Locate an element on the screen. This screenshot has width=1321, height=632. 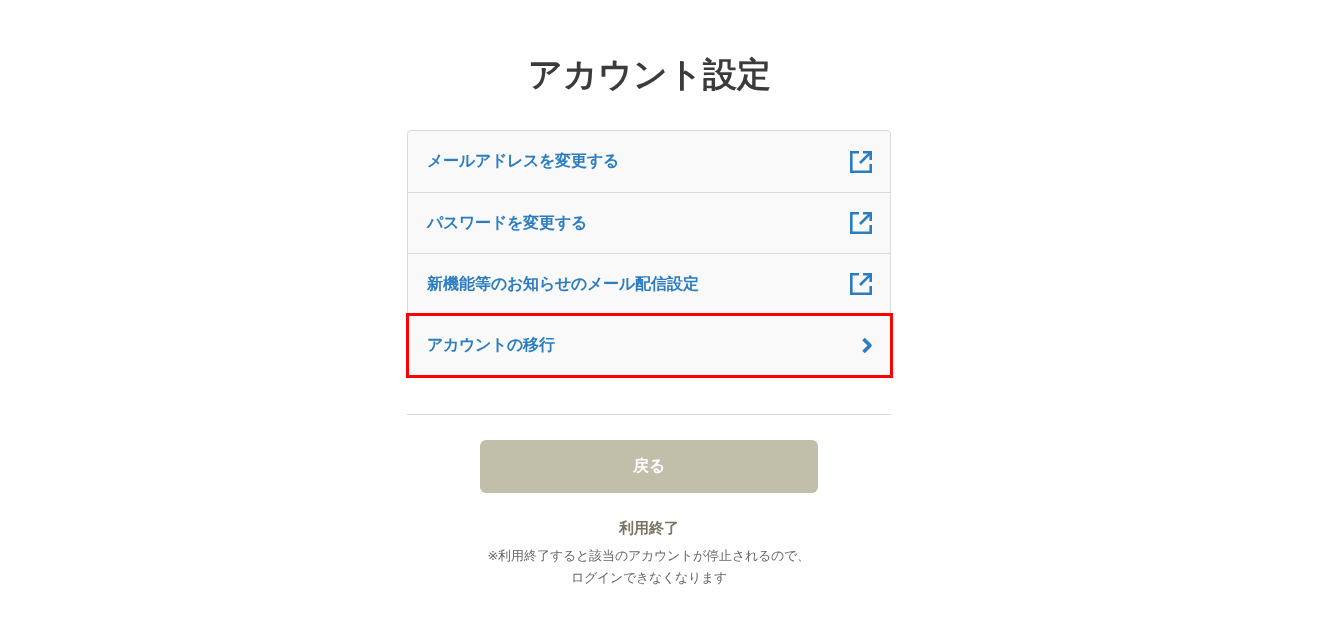
settings-row: 新機能等のお知らせのメール配信設定 is located at coordinates (649, 283).